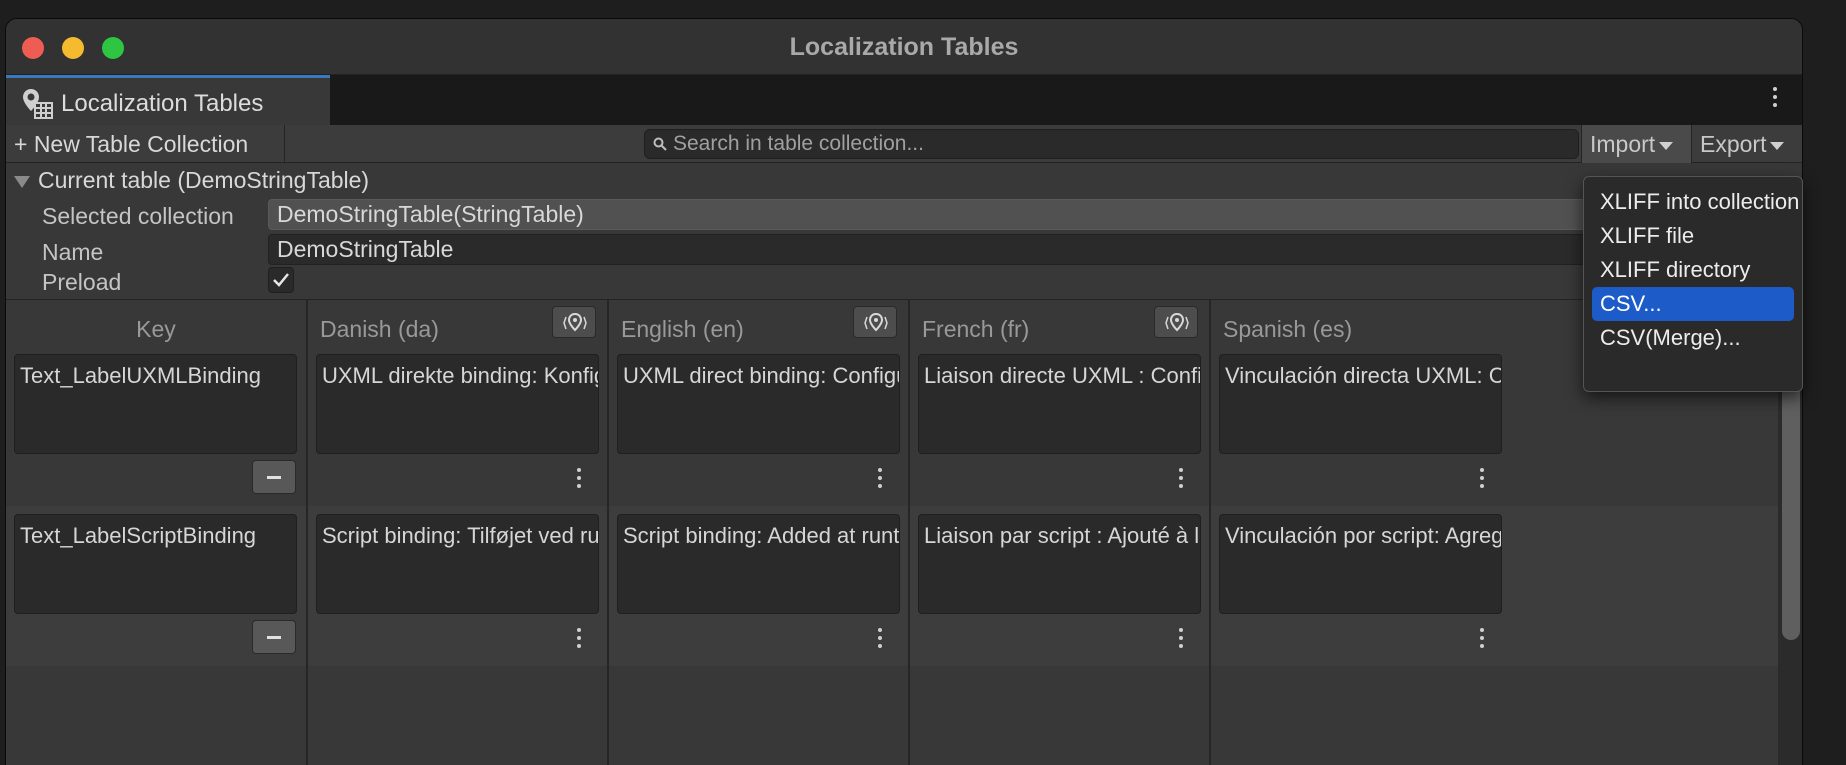  Describe the element at coordinates (1791, 505) in the screenshot. I see `scrollbar-thumb` at that location.